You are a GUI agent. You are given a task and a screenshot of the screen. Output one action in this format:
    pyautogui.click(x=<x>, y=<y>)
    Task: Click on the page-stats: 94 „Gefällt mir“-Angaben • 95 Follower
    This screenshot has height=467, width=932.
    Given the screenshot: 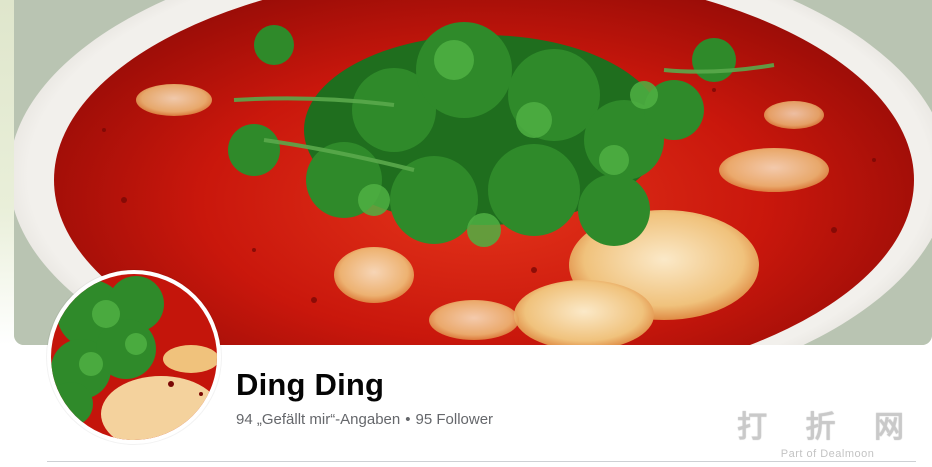 What is the action you would take?
    pyautogui.click(x=364, y=419)
    